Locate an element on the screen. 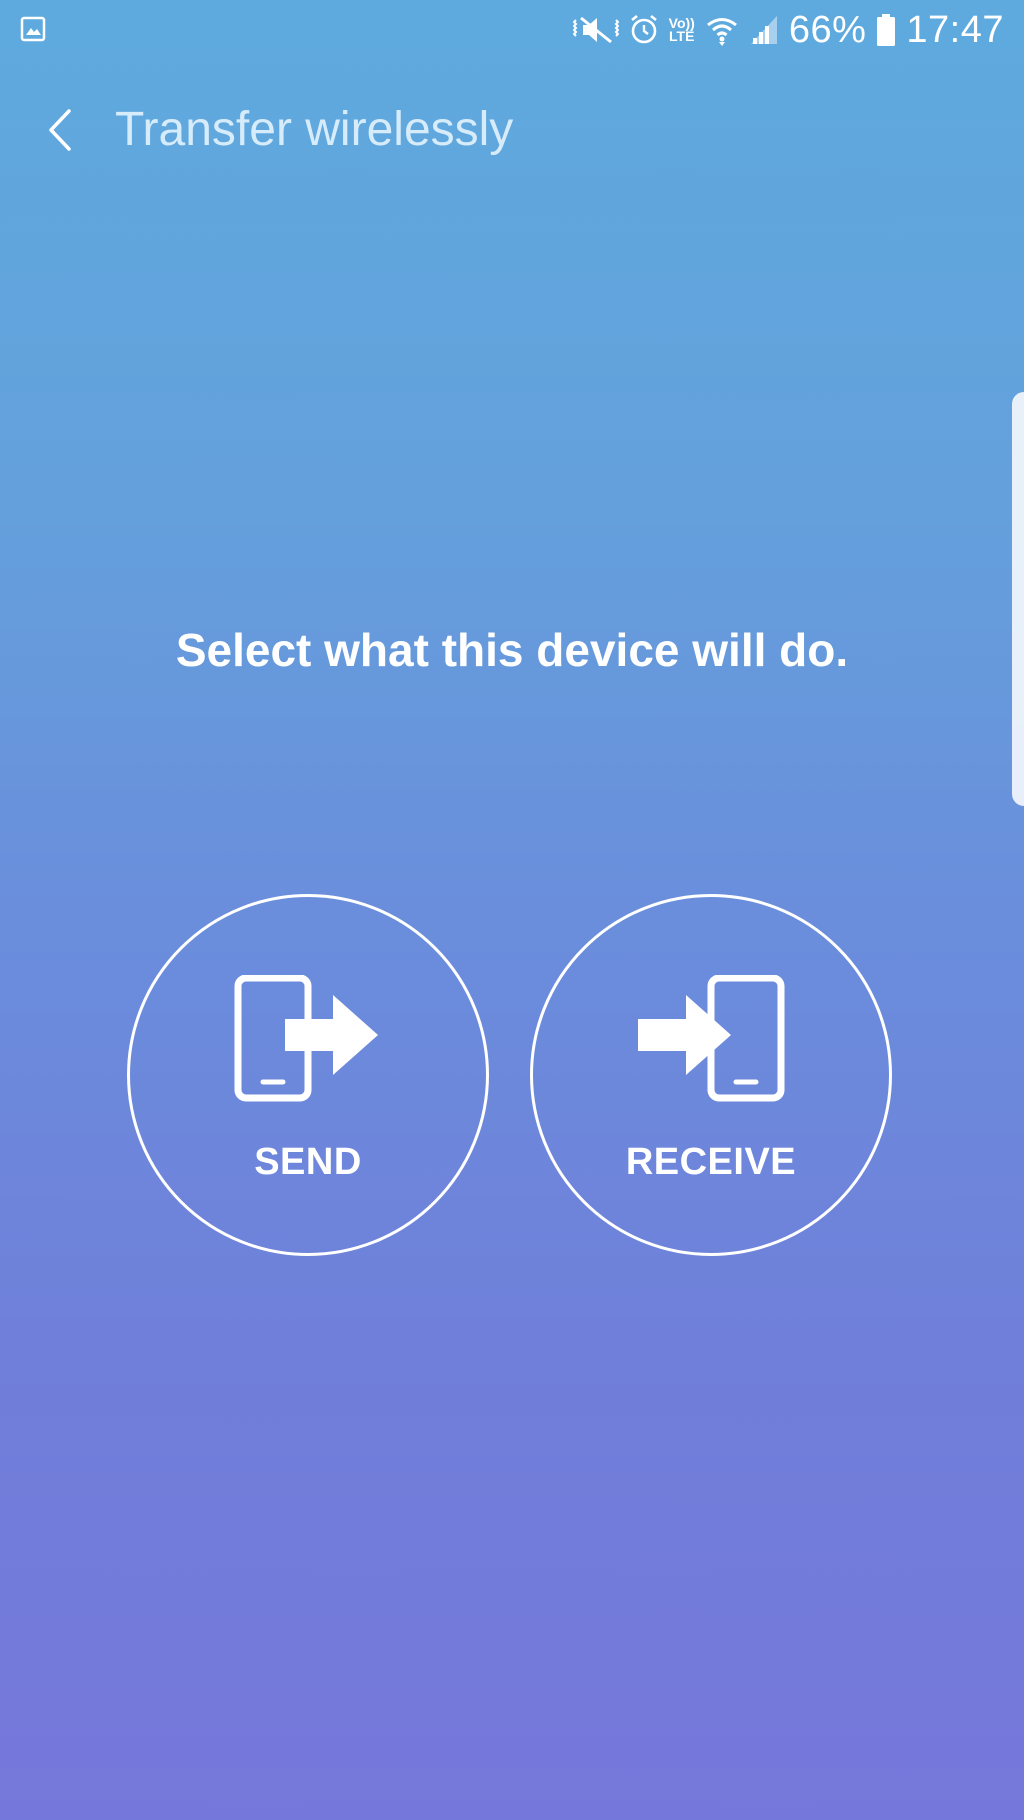 This screenshot has width=1024, height=1820. volte-icon: Vo)) LTE is located at coordinates (682, 30).